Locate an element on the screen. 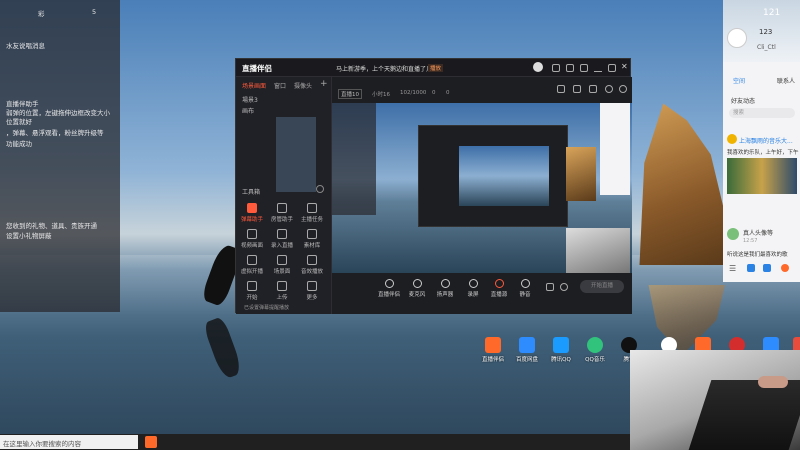 This screenshot has height=450, width=800. screen-icon is located at coordinates (593, 89).